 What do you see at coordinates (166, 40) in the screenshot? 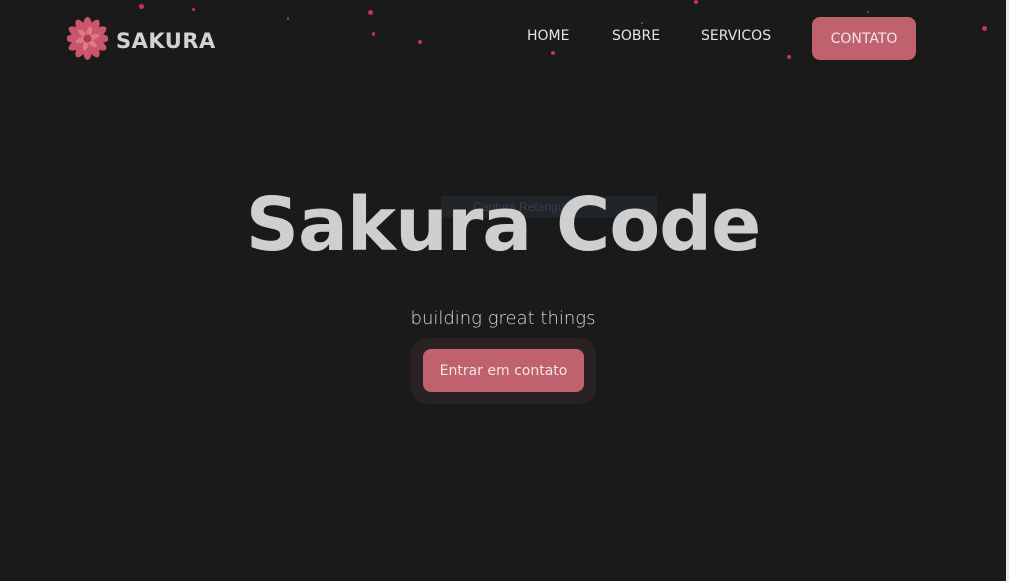
I see `brand-name: SAKURA` at bounding box center [166, 40].